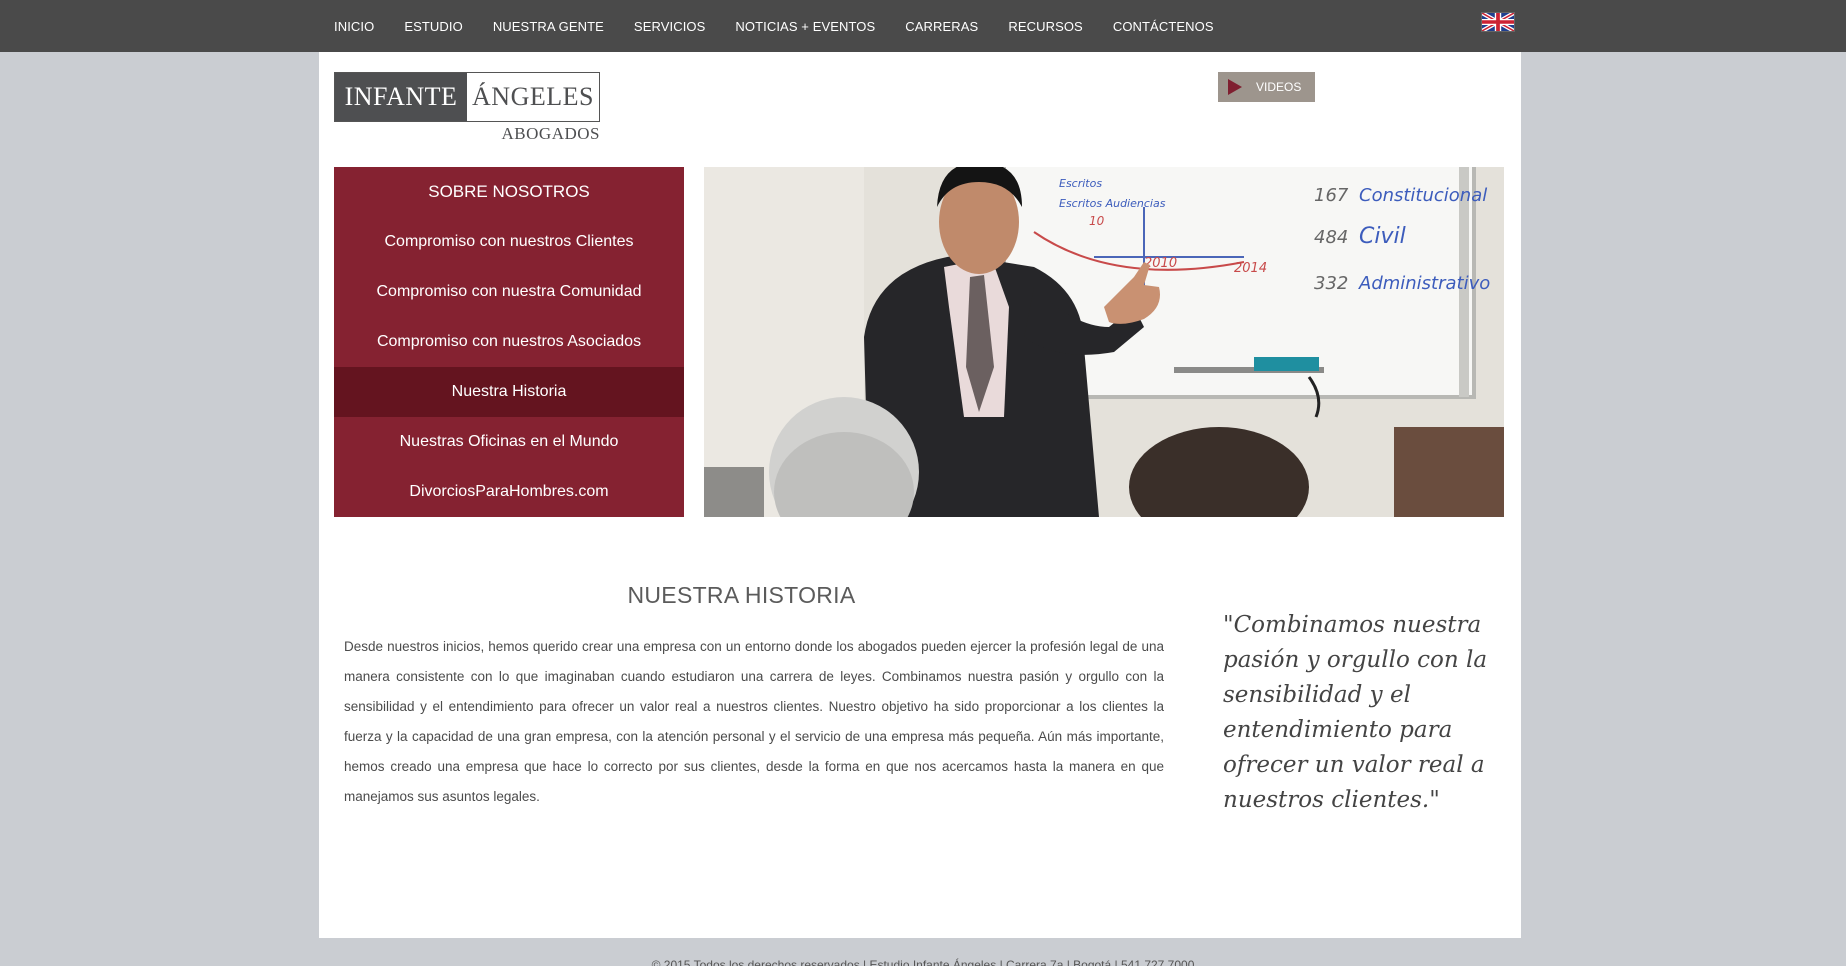  Describe the element at coordinates (805, 26) in the screenshot. I see `nav-noticias-eventos: NOTICIAS + EVENTOS` at that location.